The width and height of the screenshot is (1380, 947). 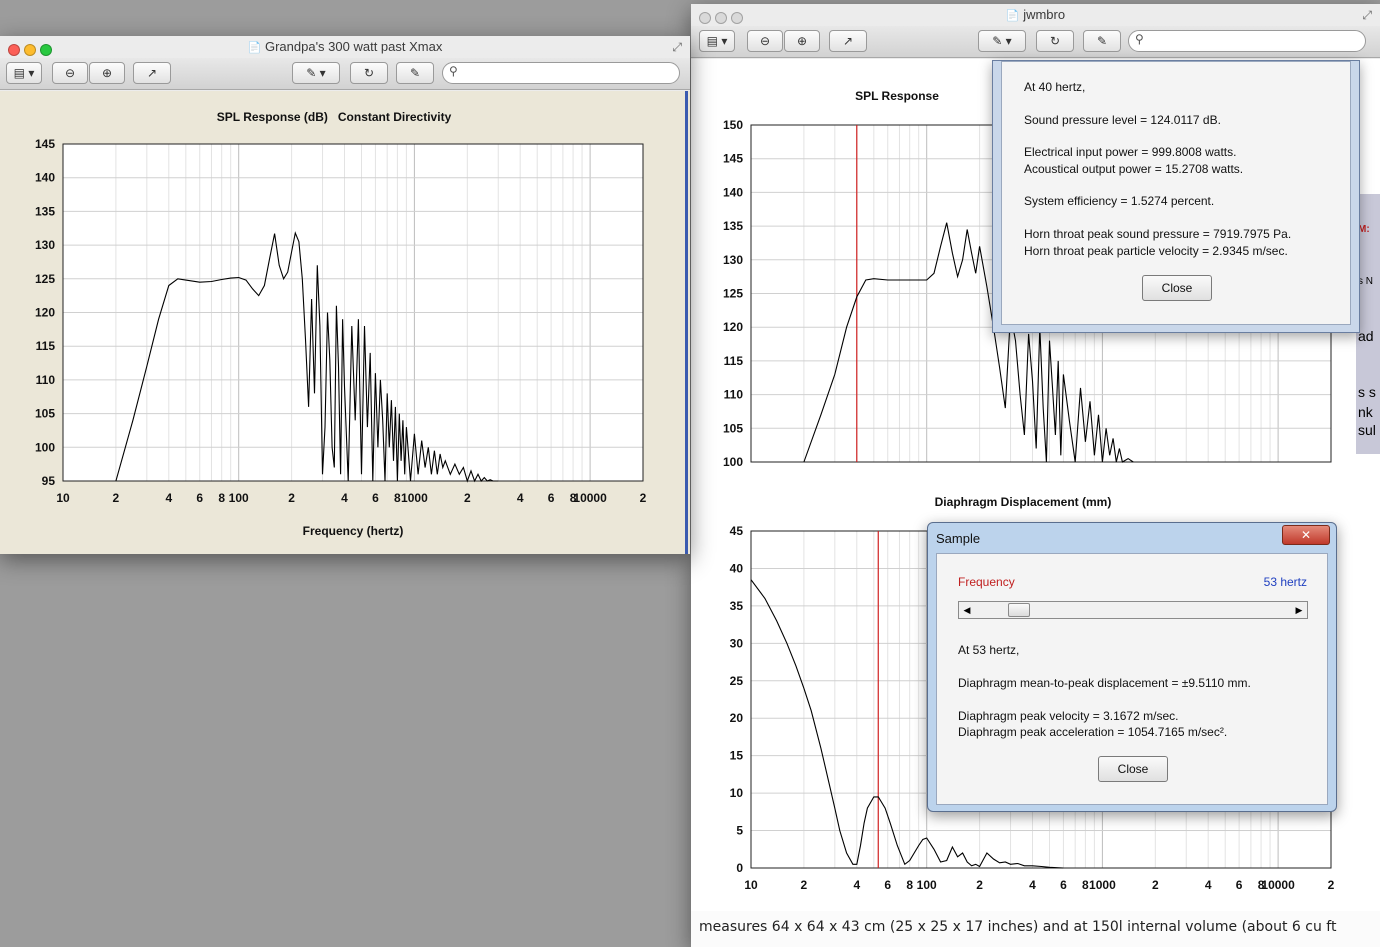 I want to click on slider-left-arrow: ◀, so click(x=967, y=610).